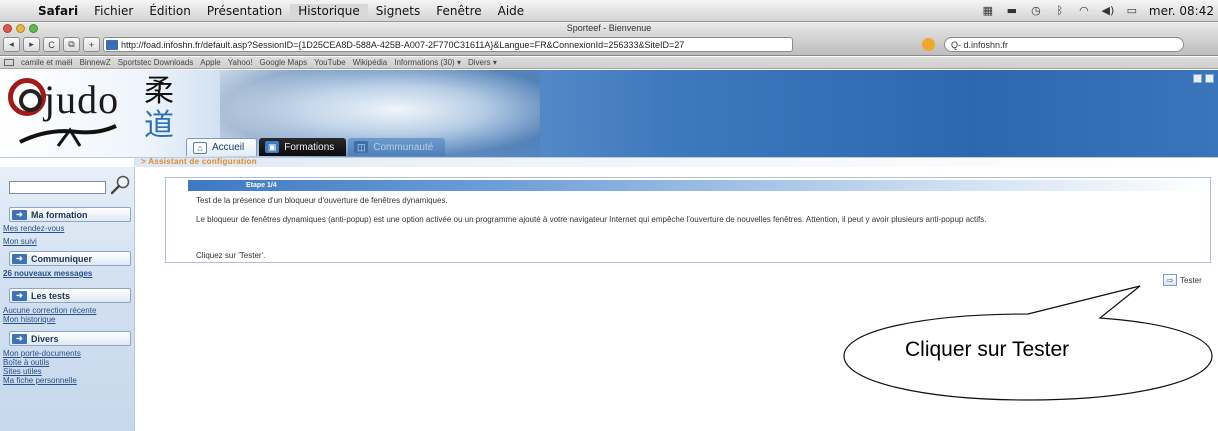  What do you see at coordinates (261, 185) in the screenshot?
I see `wizard-step-title: Etape 1/4` at bounding box center [261, 185].